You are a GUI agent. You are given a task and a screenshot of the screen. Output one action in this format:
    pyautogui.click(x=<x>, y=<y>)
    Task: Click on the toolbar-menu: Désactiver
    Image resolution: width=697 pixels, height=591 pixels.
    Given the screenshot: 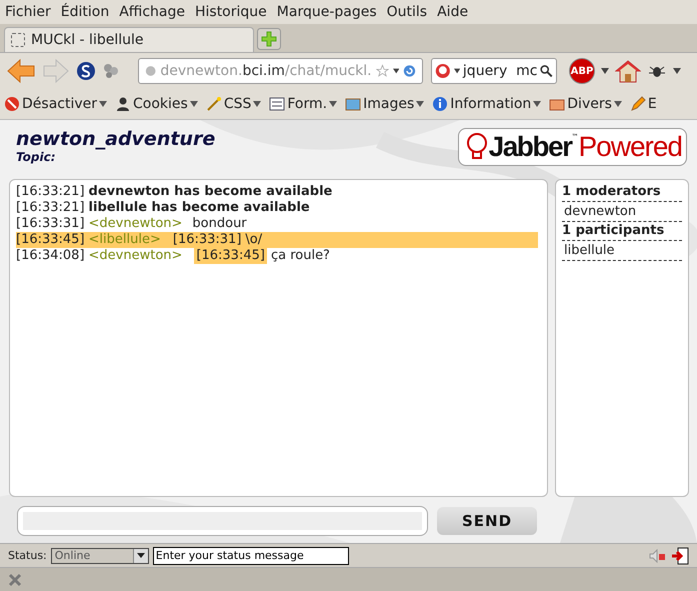 What is the action you would take?
    pyautogui.click(x=59, y=104)
    